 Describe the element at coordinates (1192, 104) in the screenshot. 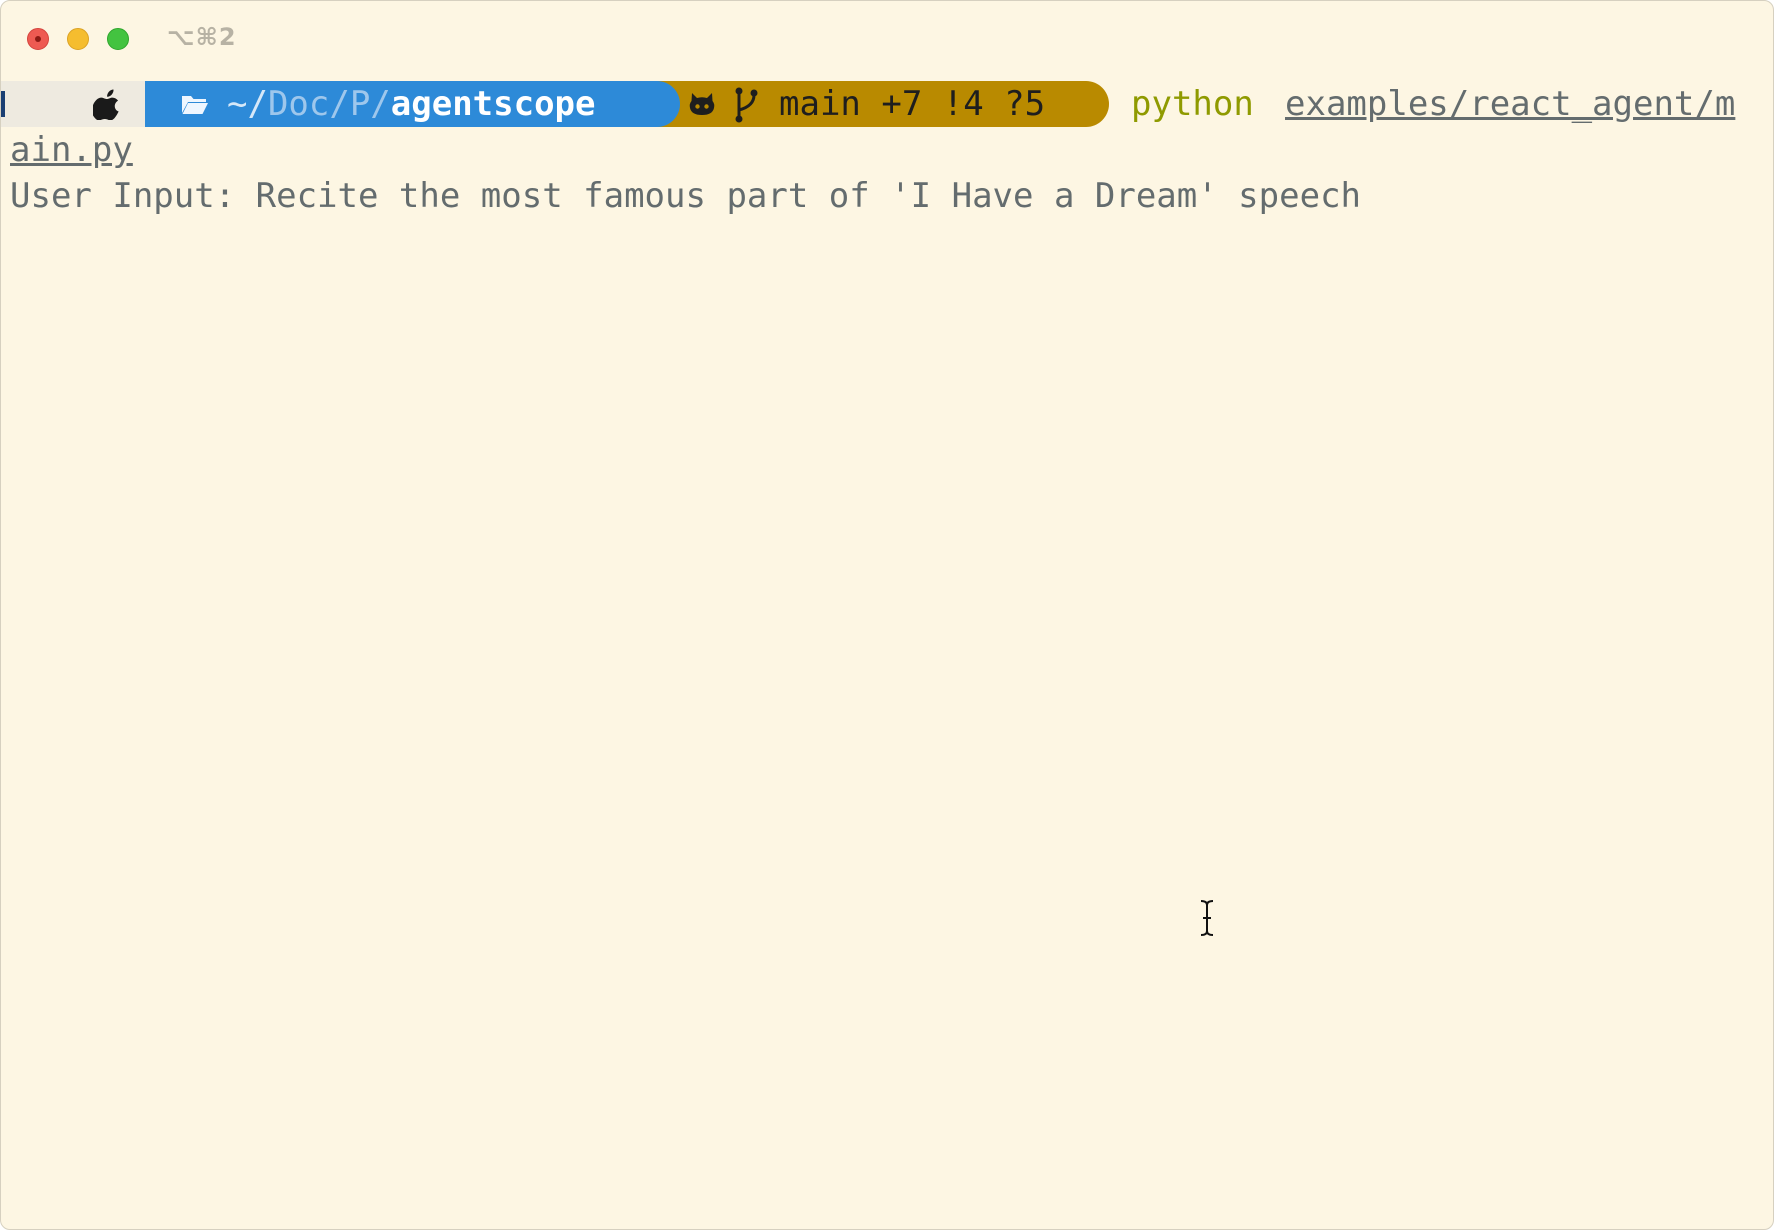

I see `command-program: python` at that location.